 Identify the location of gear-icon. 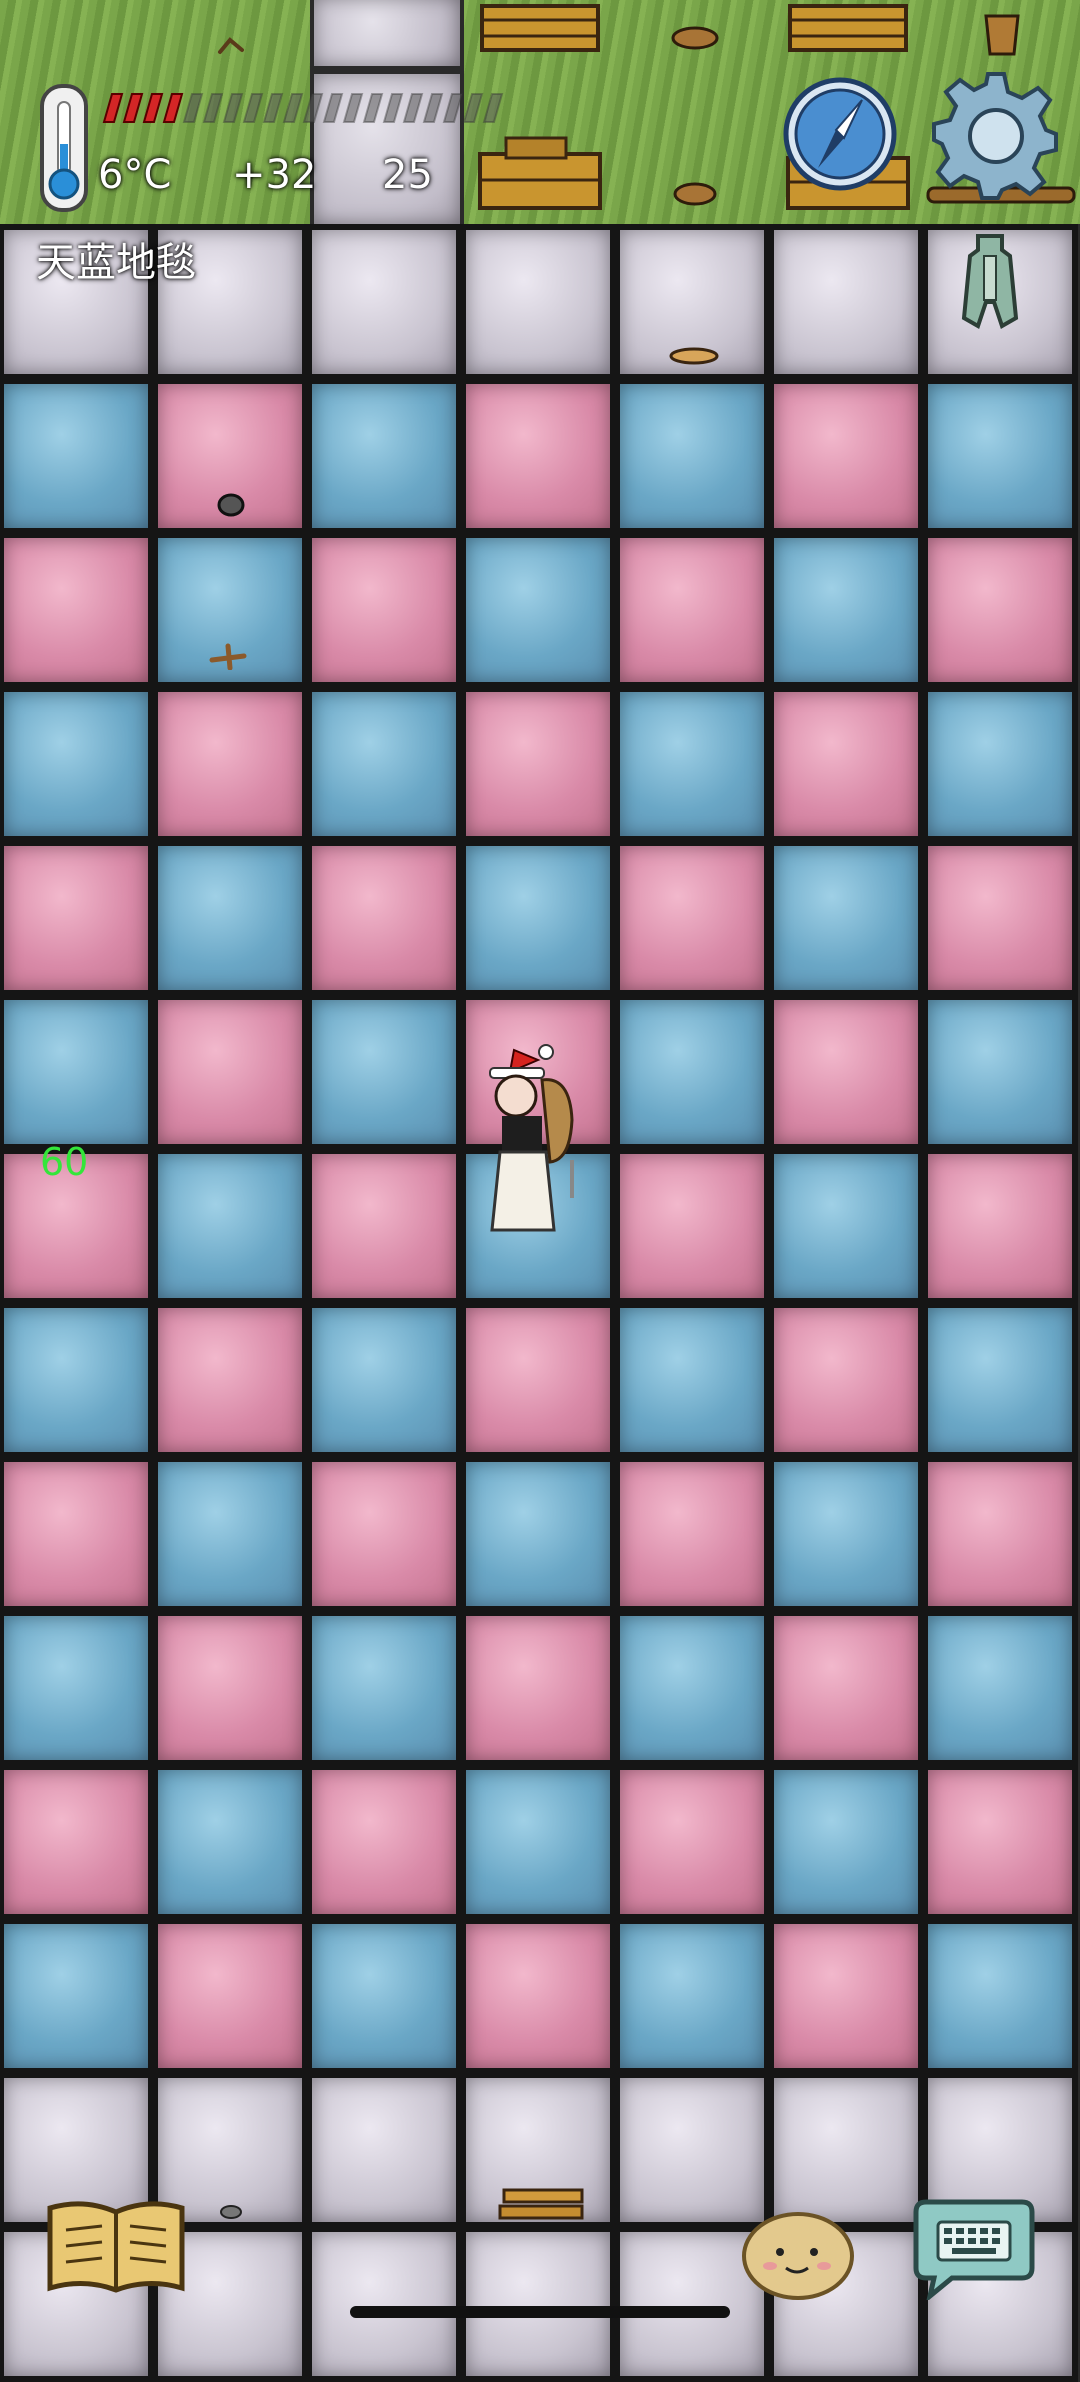
(996, 134).